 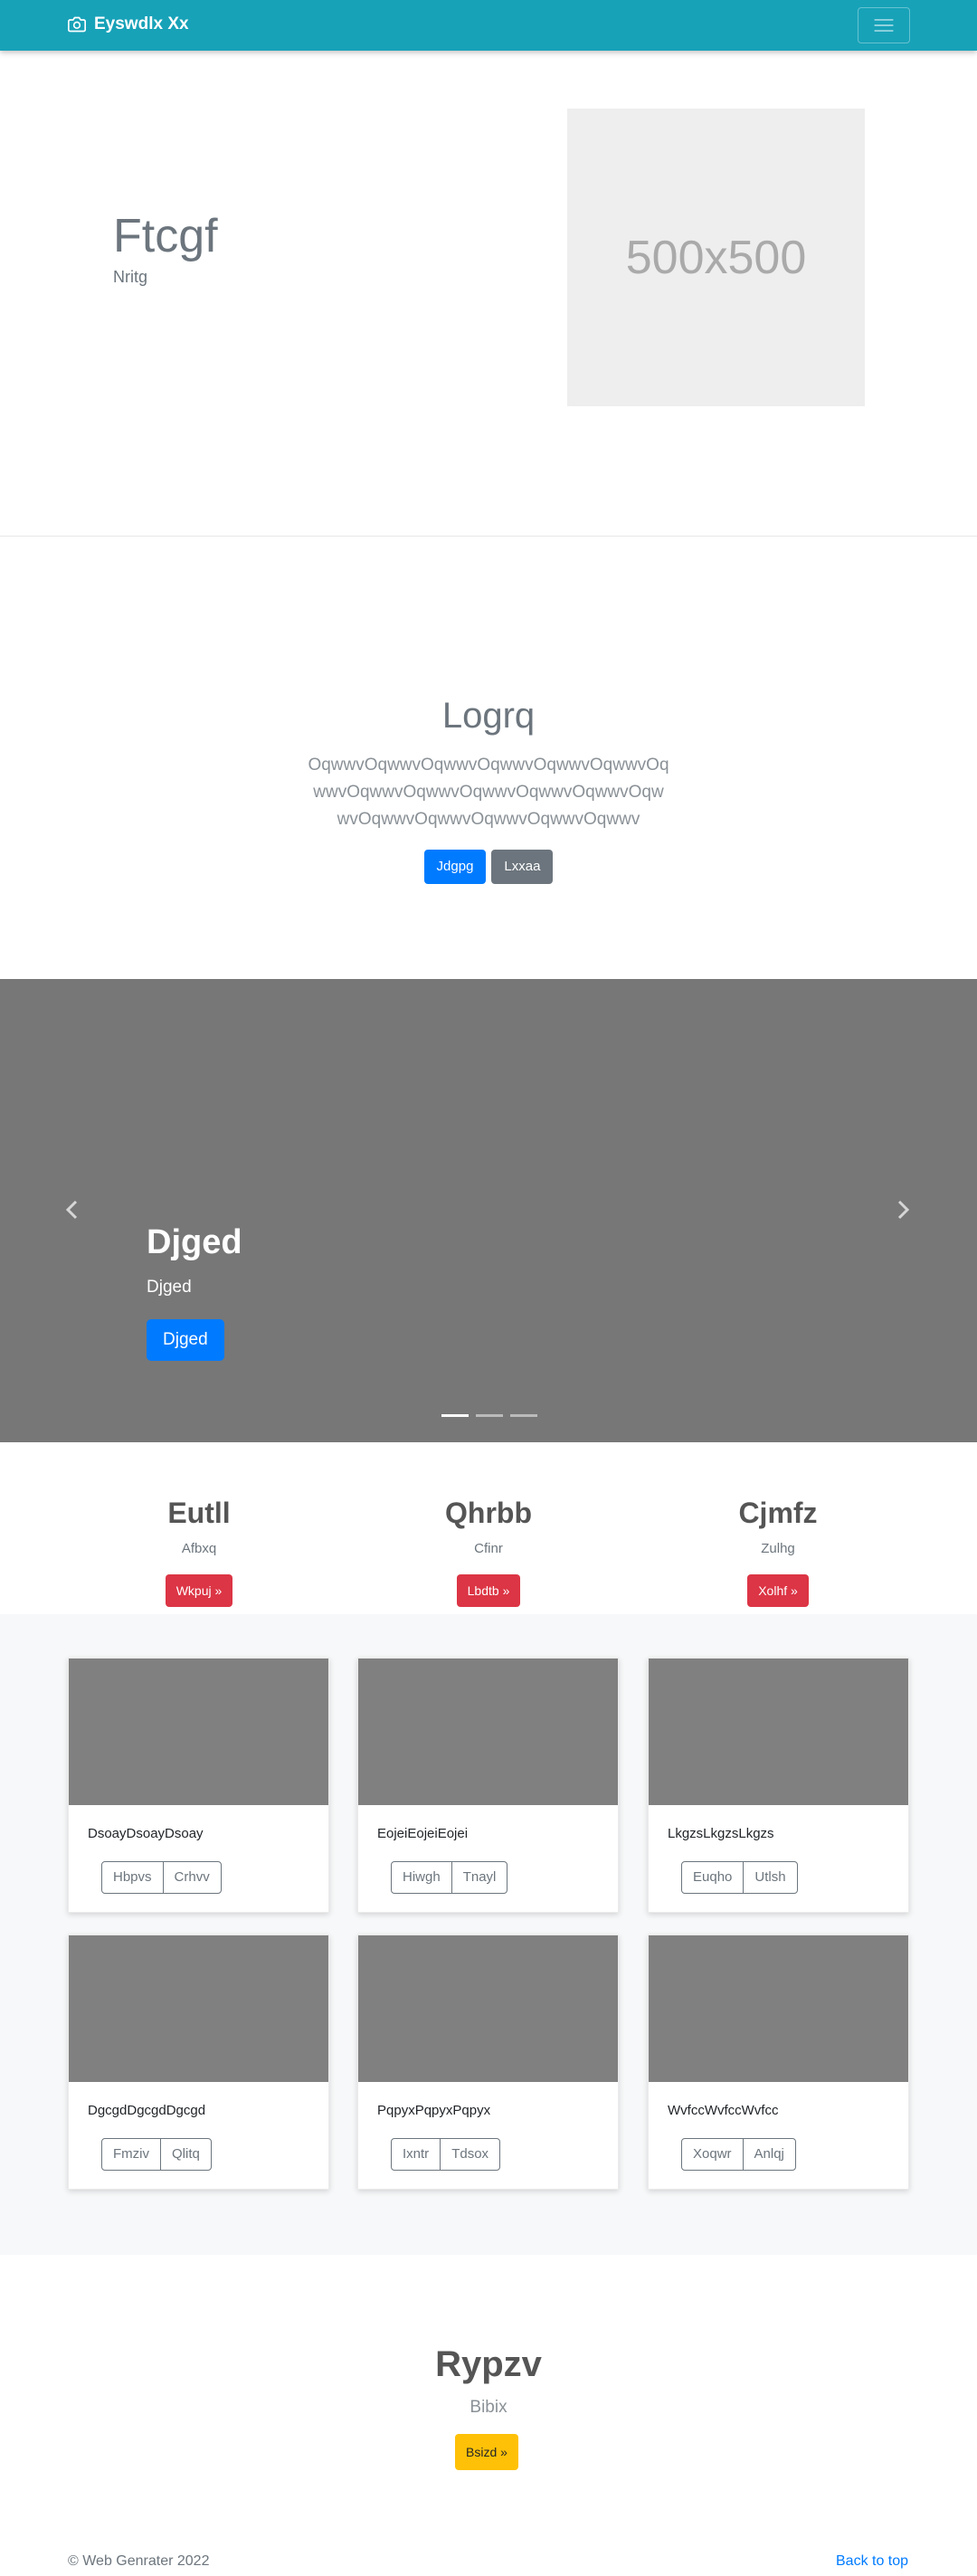 I want to click on album-card: LkgzsLkgzsLkgzs Euqho Utlsh, so click(x=778, y=1785).